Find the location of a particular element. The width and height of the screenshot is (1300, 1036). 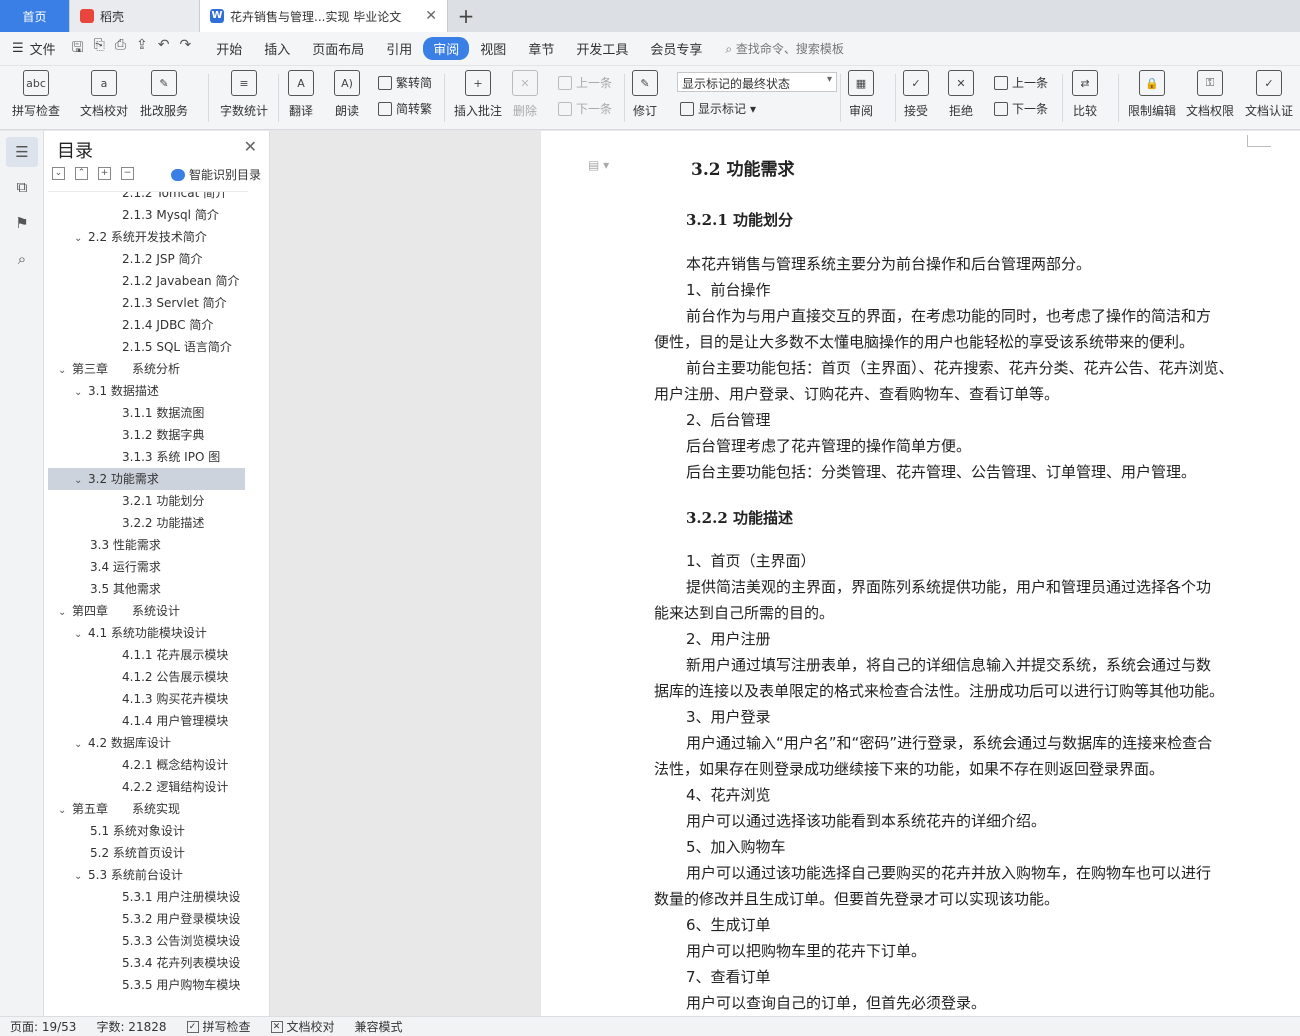

toc-item: 2.1.2 Javabean 简介 is located at coordinates (146, 281).